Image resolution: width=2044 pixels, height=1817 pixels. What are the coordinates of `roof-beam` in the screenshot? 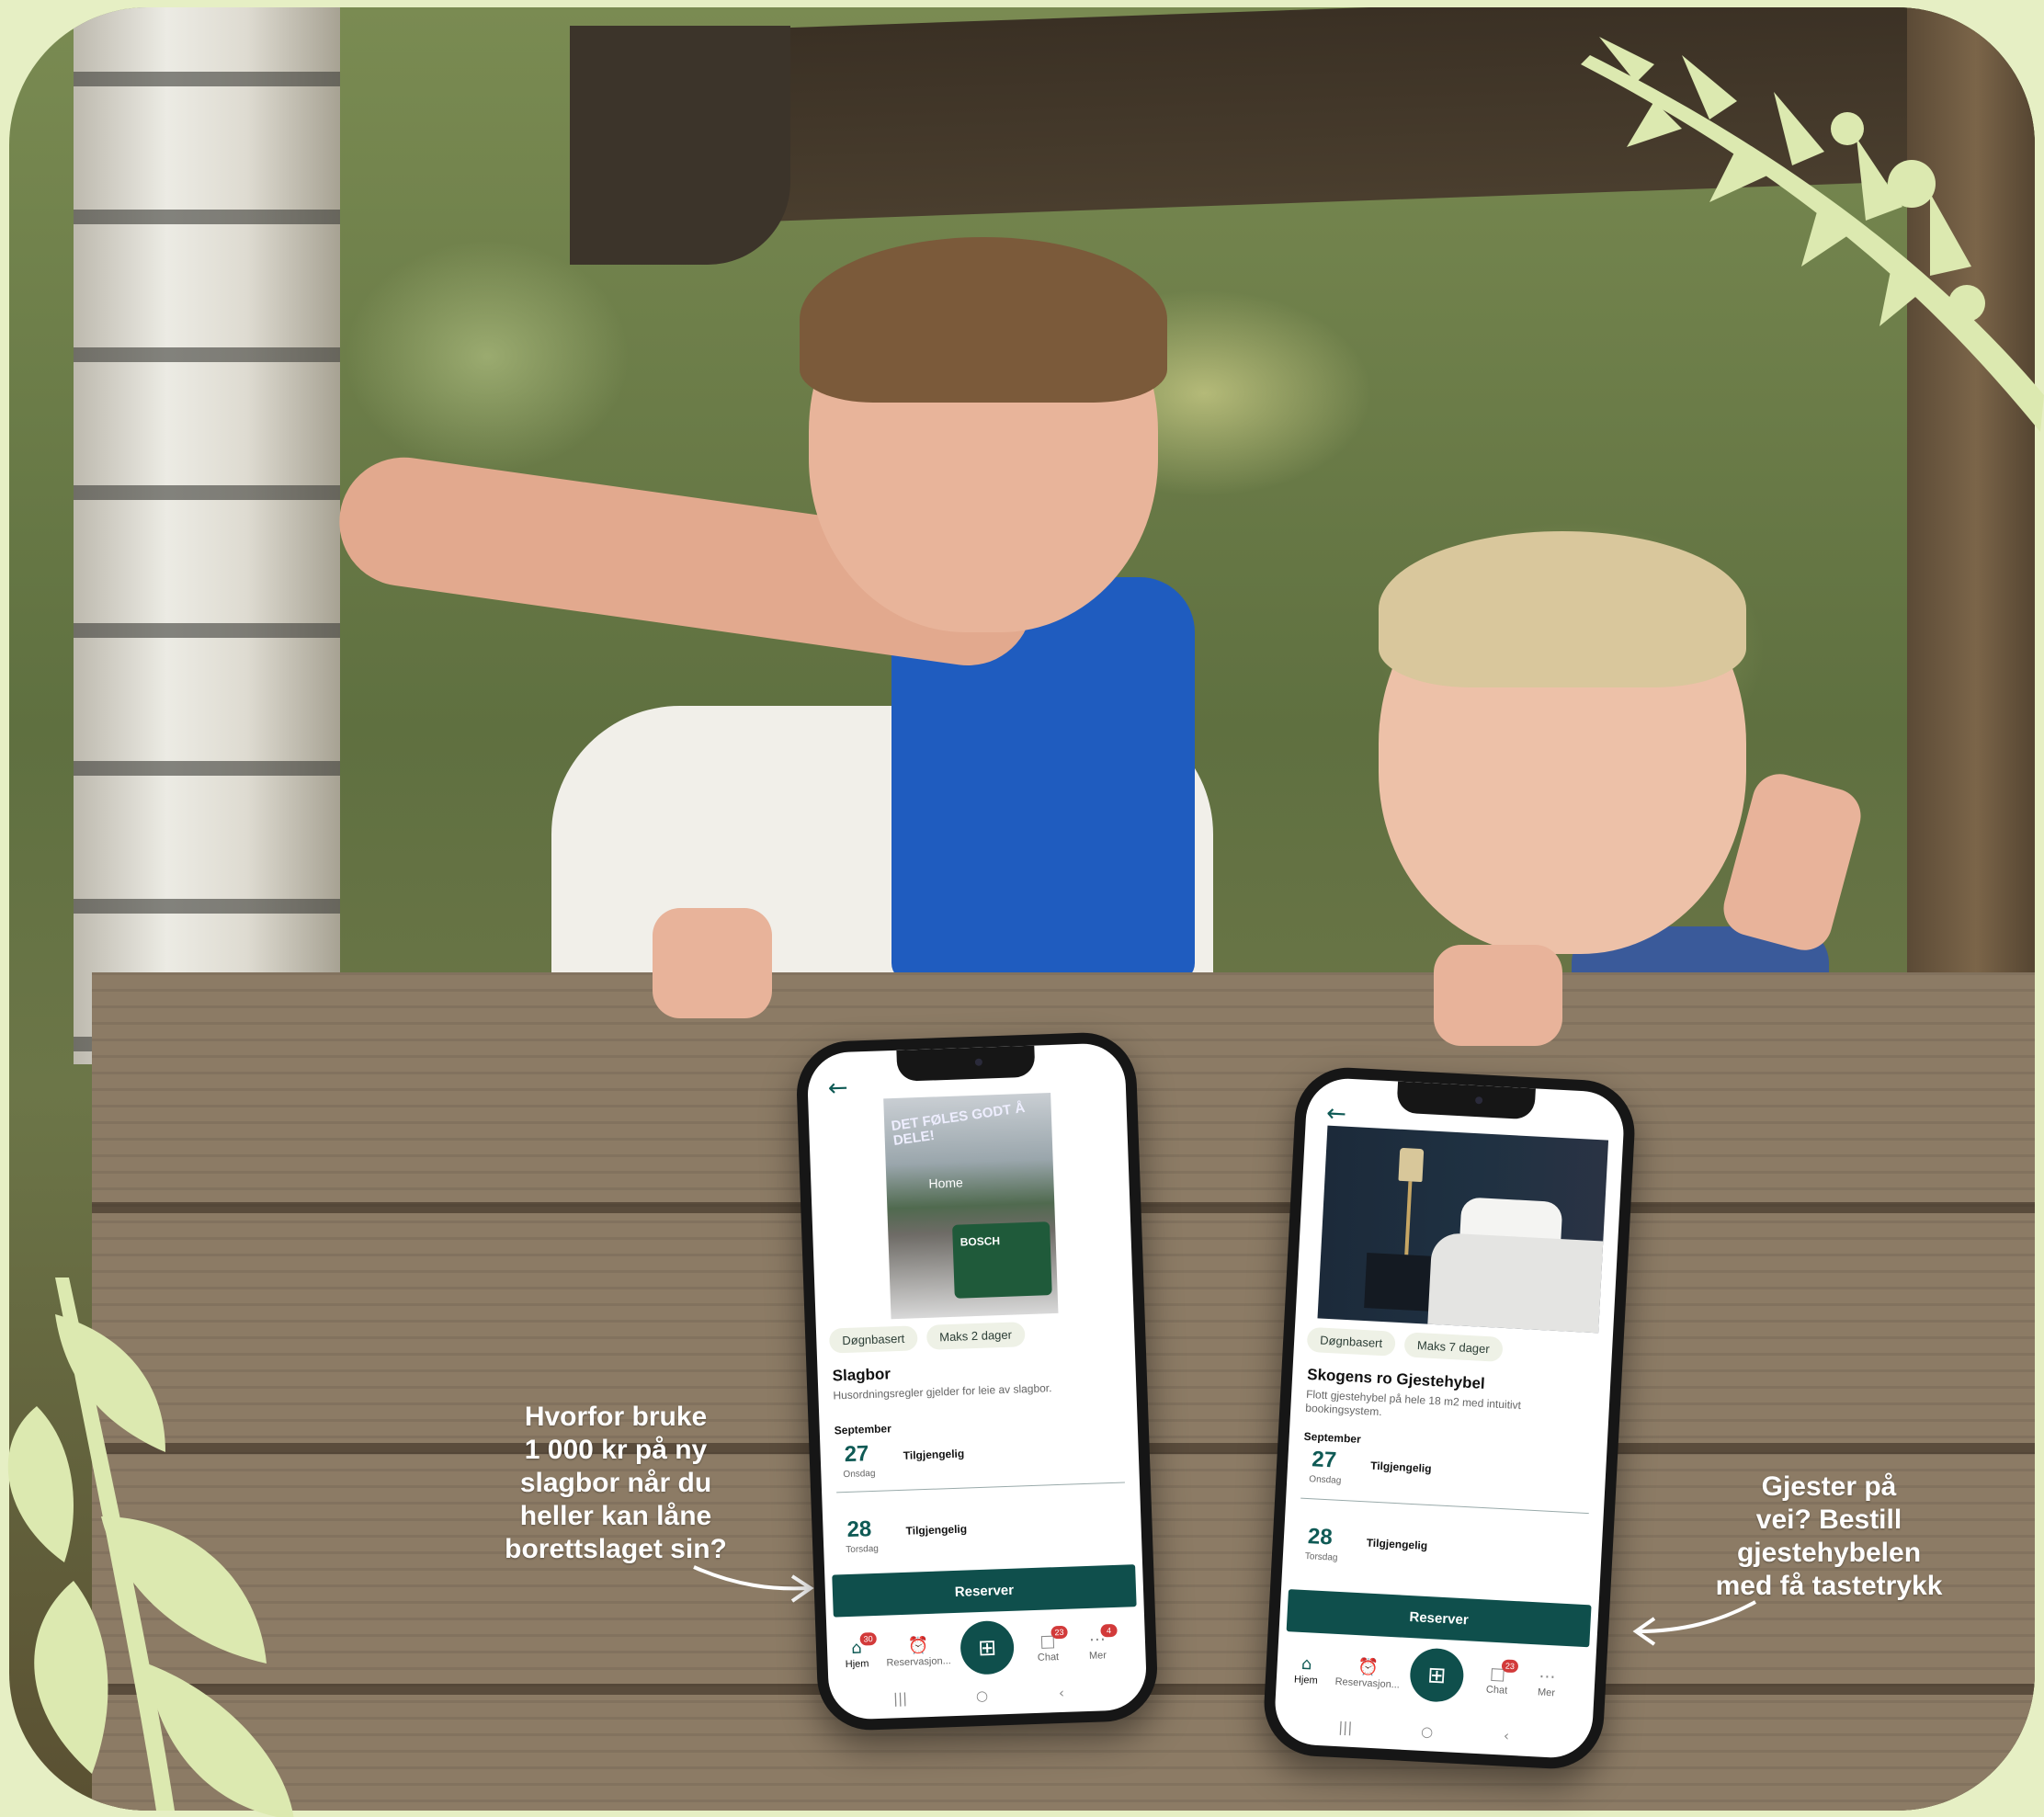 It's located at (680, 146).